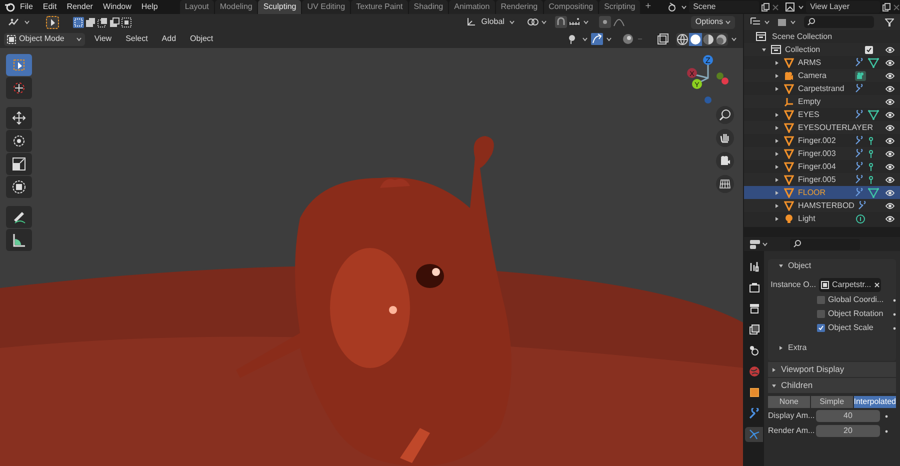 The width and height of the screenshot is (900, 466). Describe the element at coordinates (90, 22) in the screenshot. I see `extend-selection-icon` at that location.